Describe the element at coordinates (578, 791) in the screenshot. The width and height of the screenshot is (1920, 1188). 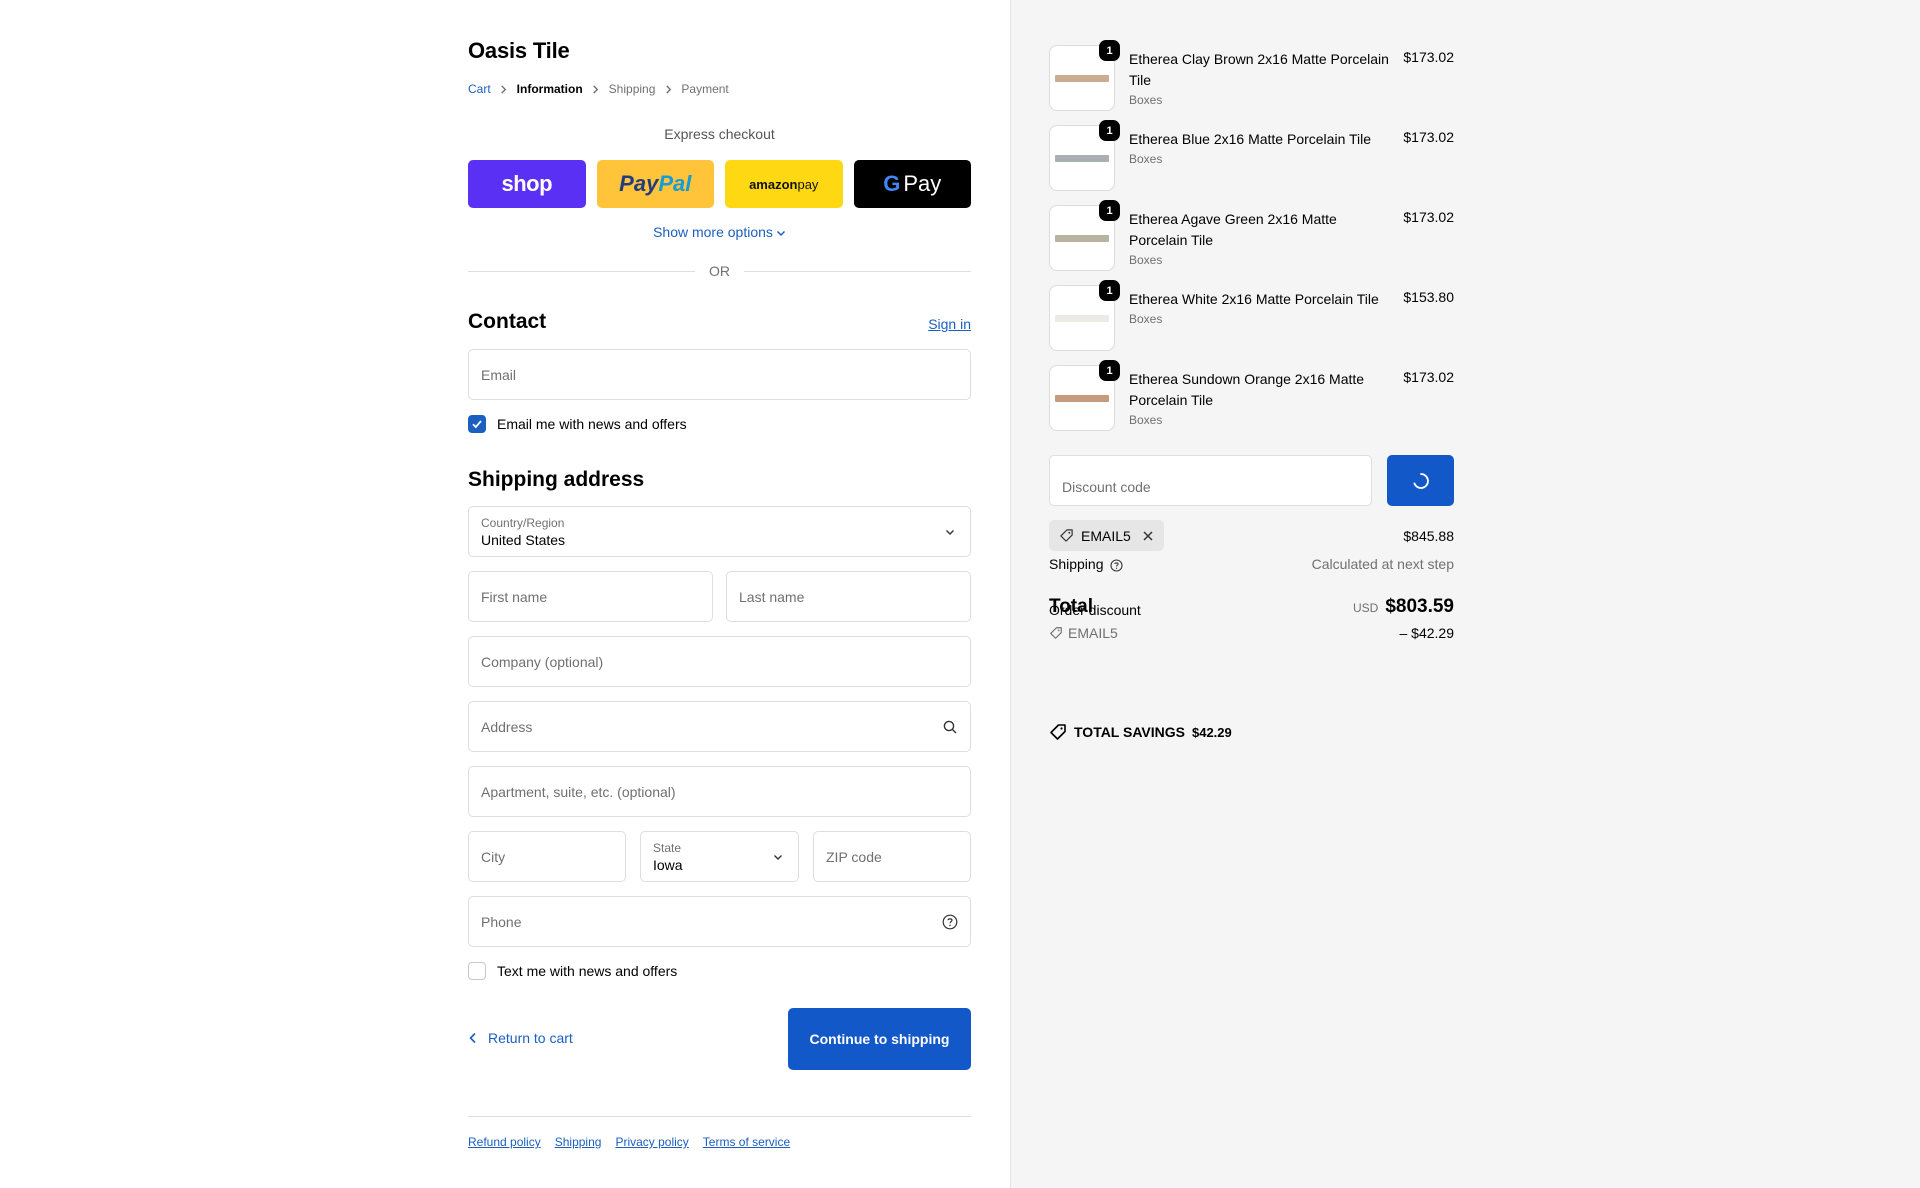
I see `apartment-placeholder: Apartment, suite, etc. (optional)` at that location.